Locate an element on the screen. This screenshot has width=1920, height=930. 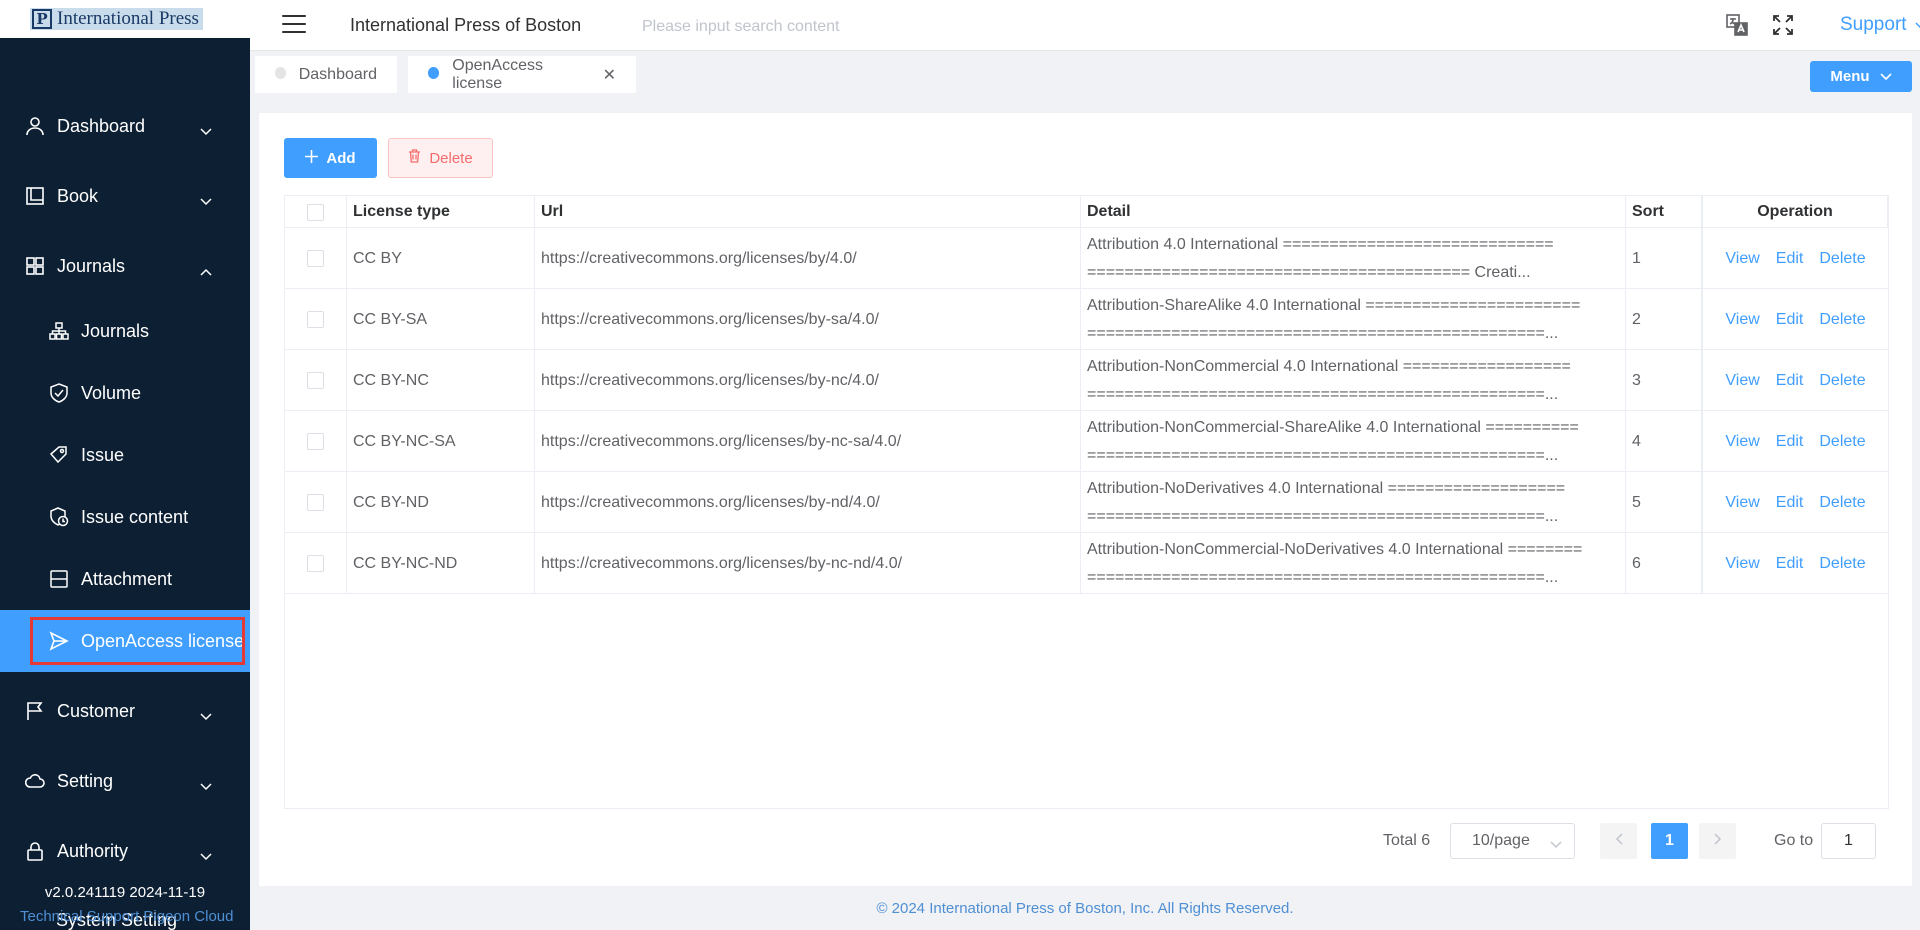
search-input is located at coordinates (802, 27).